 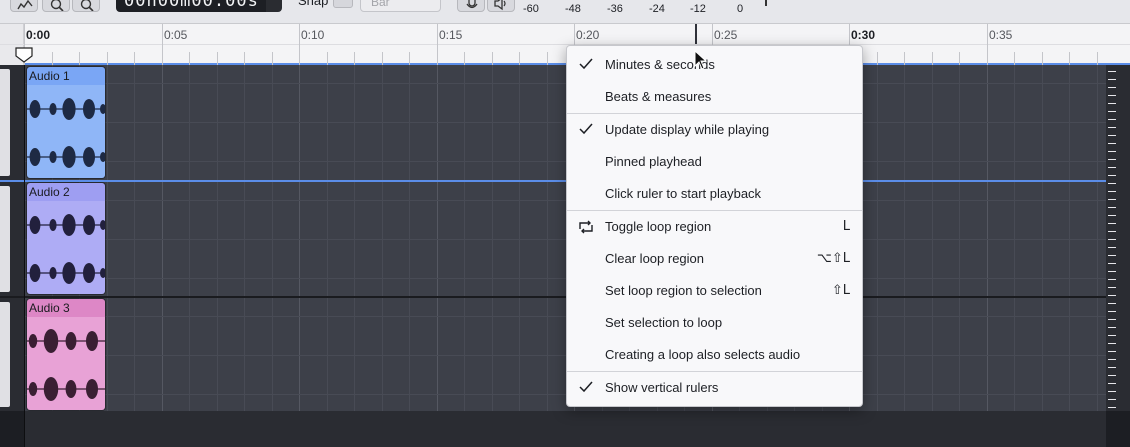 I want to click on ruler-label: 0:20, so click(x=588, y=35).